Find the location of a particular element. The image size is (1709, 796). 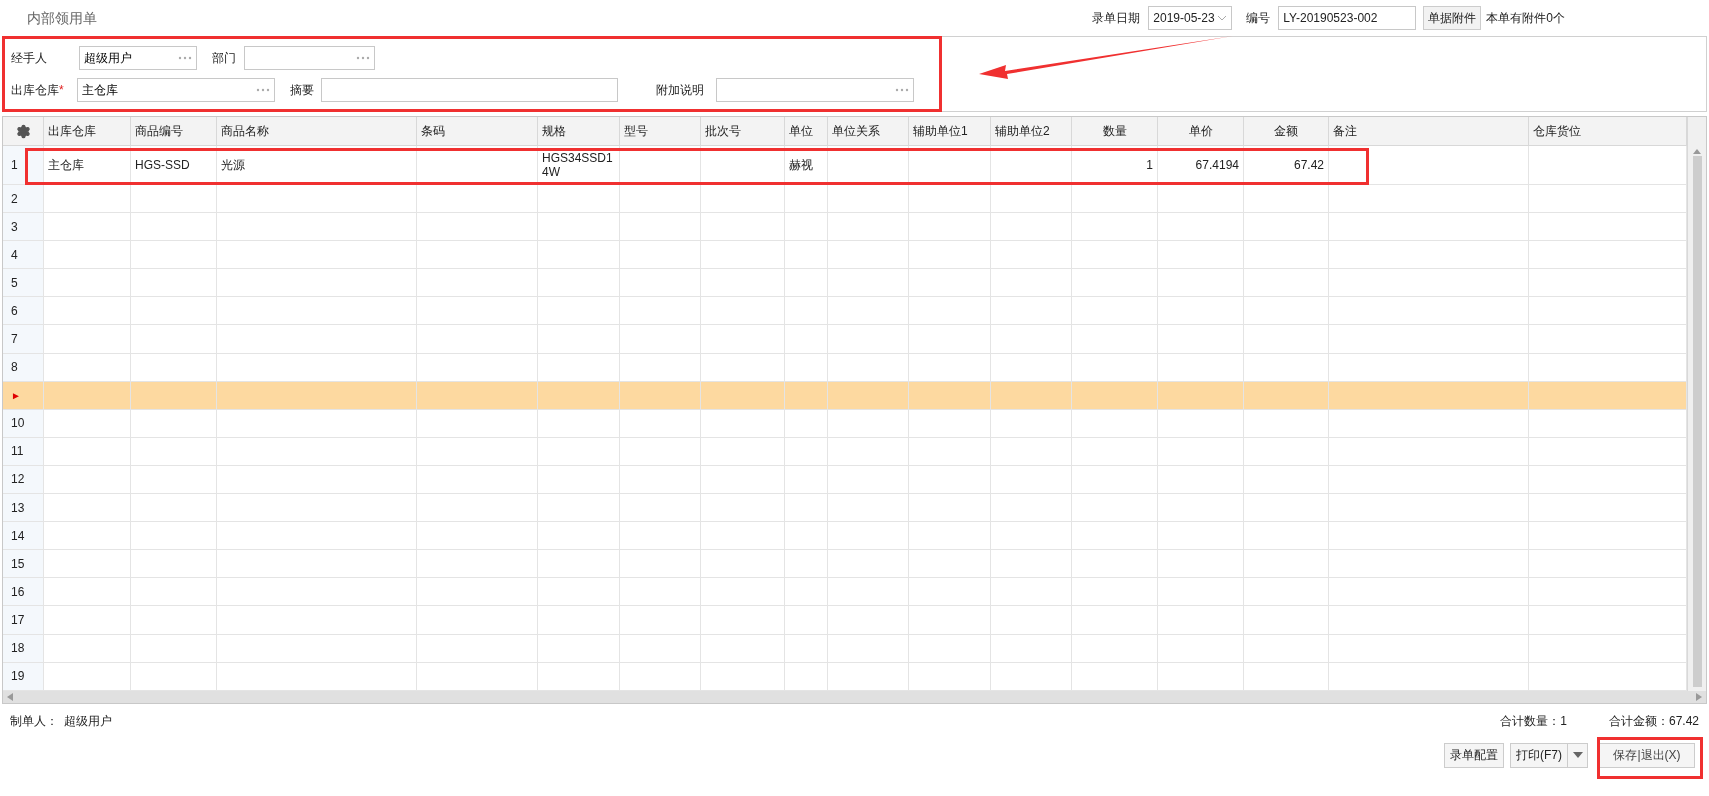

field-label: 出库仓库* is located at coordinates (38, 90).